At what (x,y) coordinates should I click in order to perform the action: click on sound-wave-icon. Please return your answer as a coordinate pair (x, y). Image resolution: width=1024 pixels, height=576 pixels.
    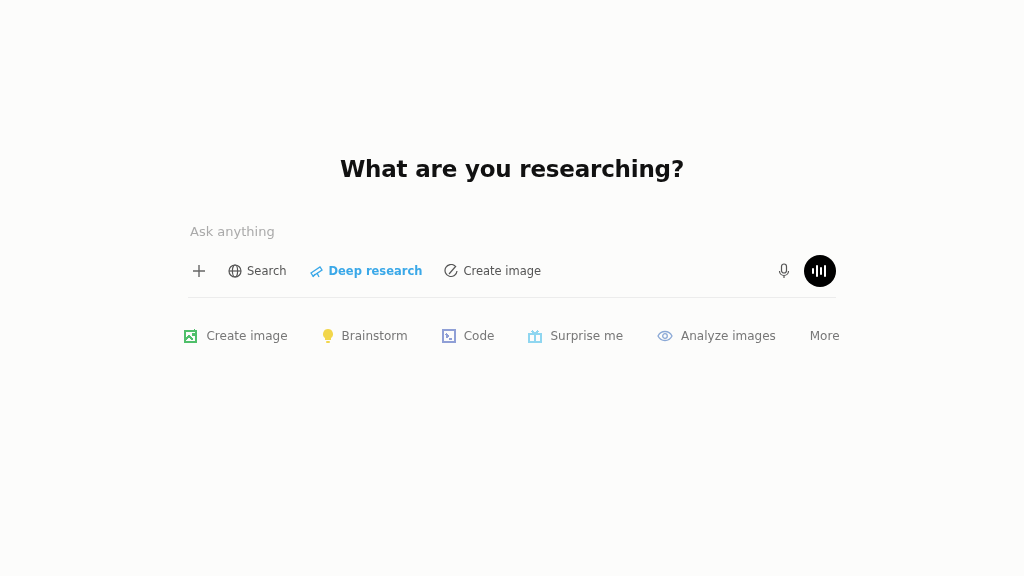
    Looking at the image, I should click on (820, 271).